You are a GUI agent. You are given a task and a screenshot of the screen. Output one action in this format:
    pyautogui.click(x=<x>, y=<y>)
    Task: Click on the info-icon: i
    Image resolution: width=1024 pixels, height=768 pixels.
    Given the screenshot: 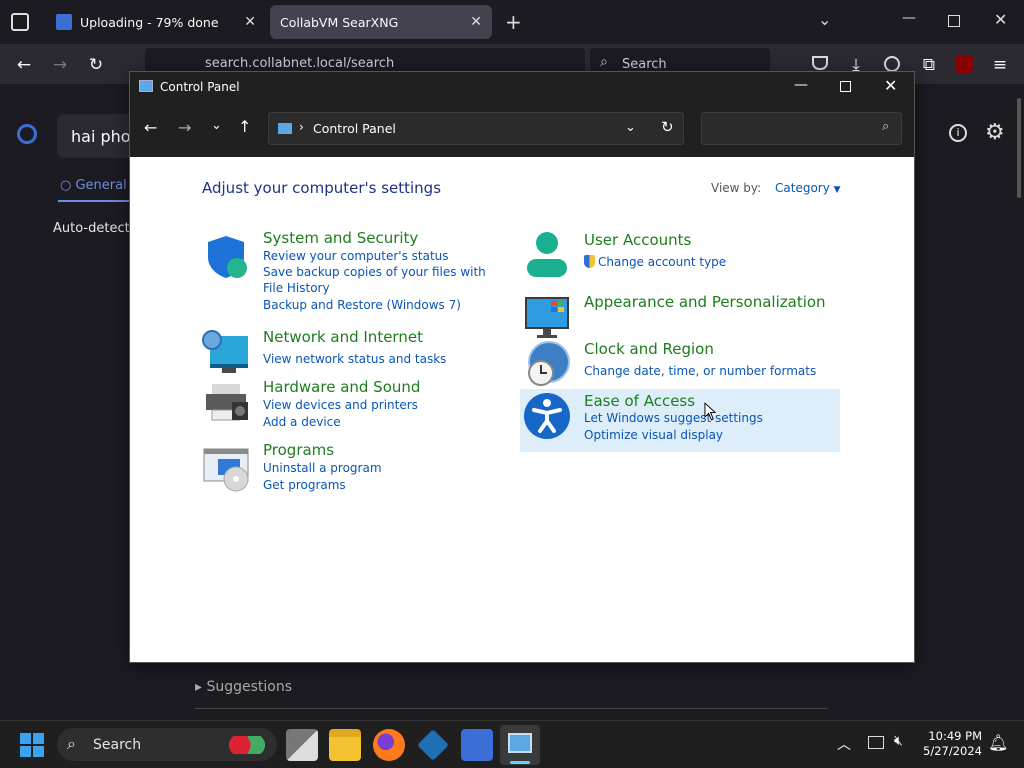 What is the action you would take?
    pyautogui.click(x=958, y=133)
    